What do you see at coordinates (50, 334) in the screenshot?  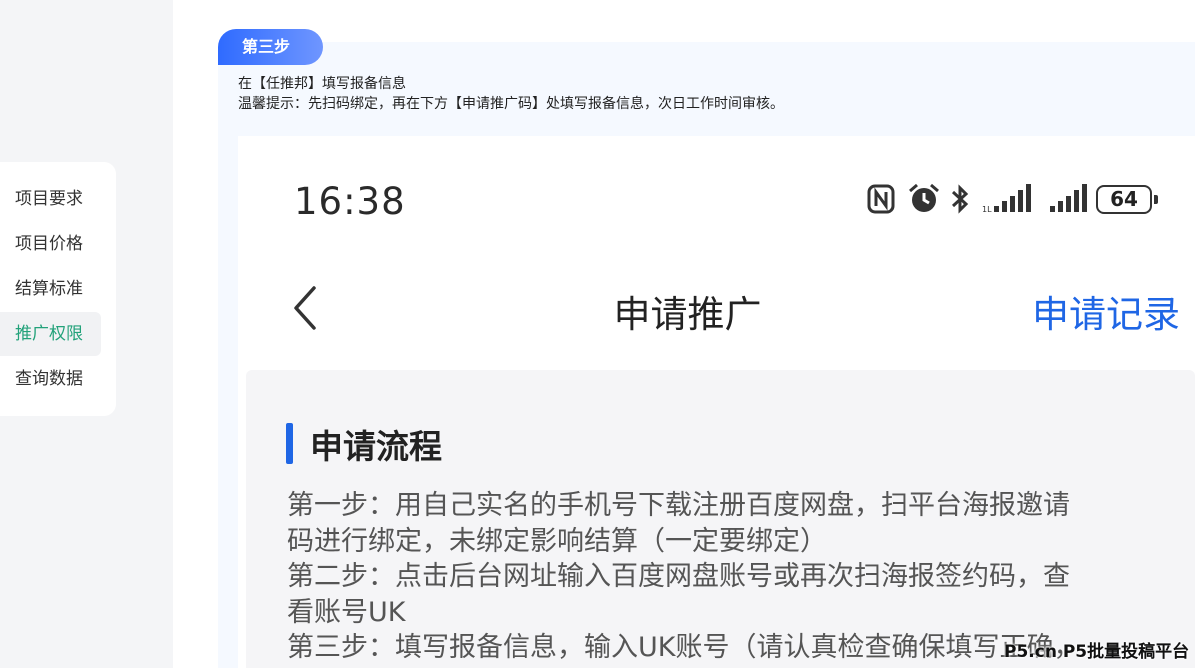 I see `sidebar-item-promotion-permission: 推广权限` at bounding box center [50, 334].